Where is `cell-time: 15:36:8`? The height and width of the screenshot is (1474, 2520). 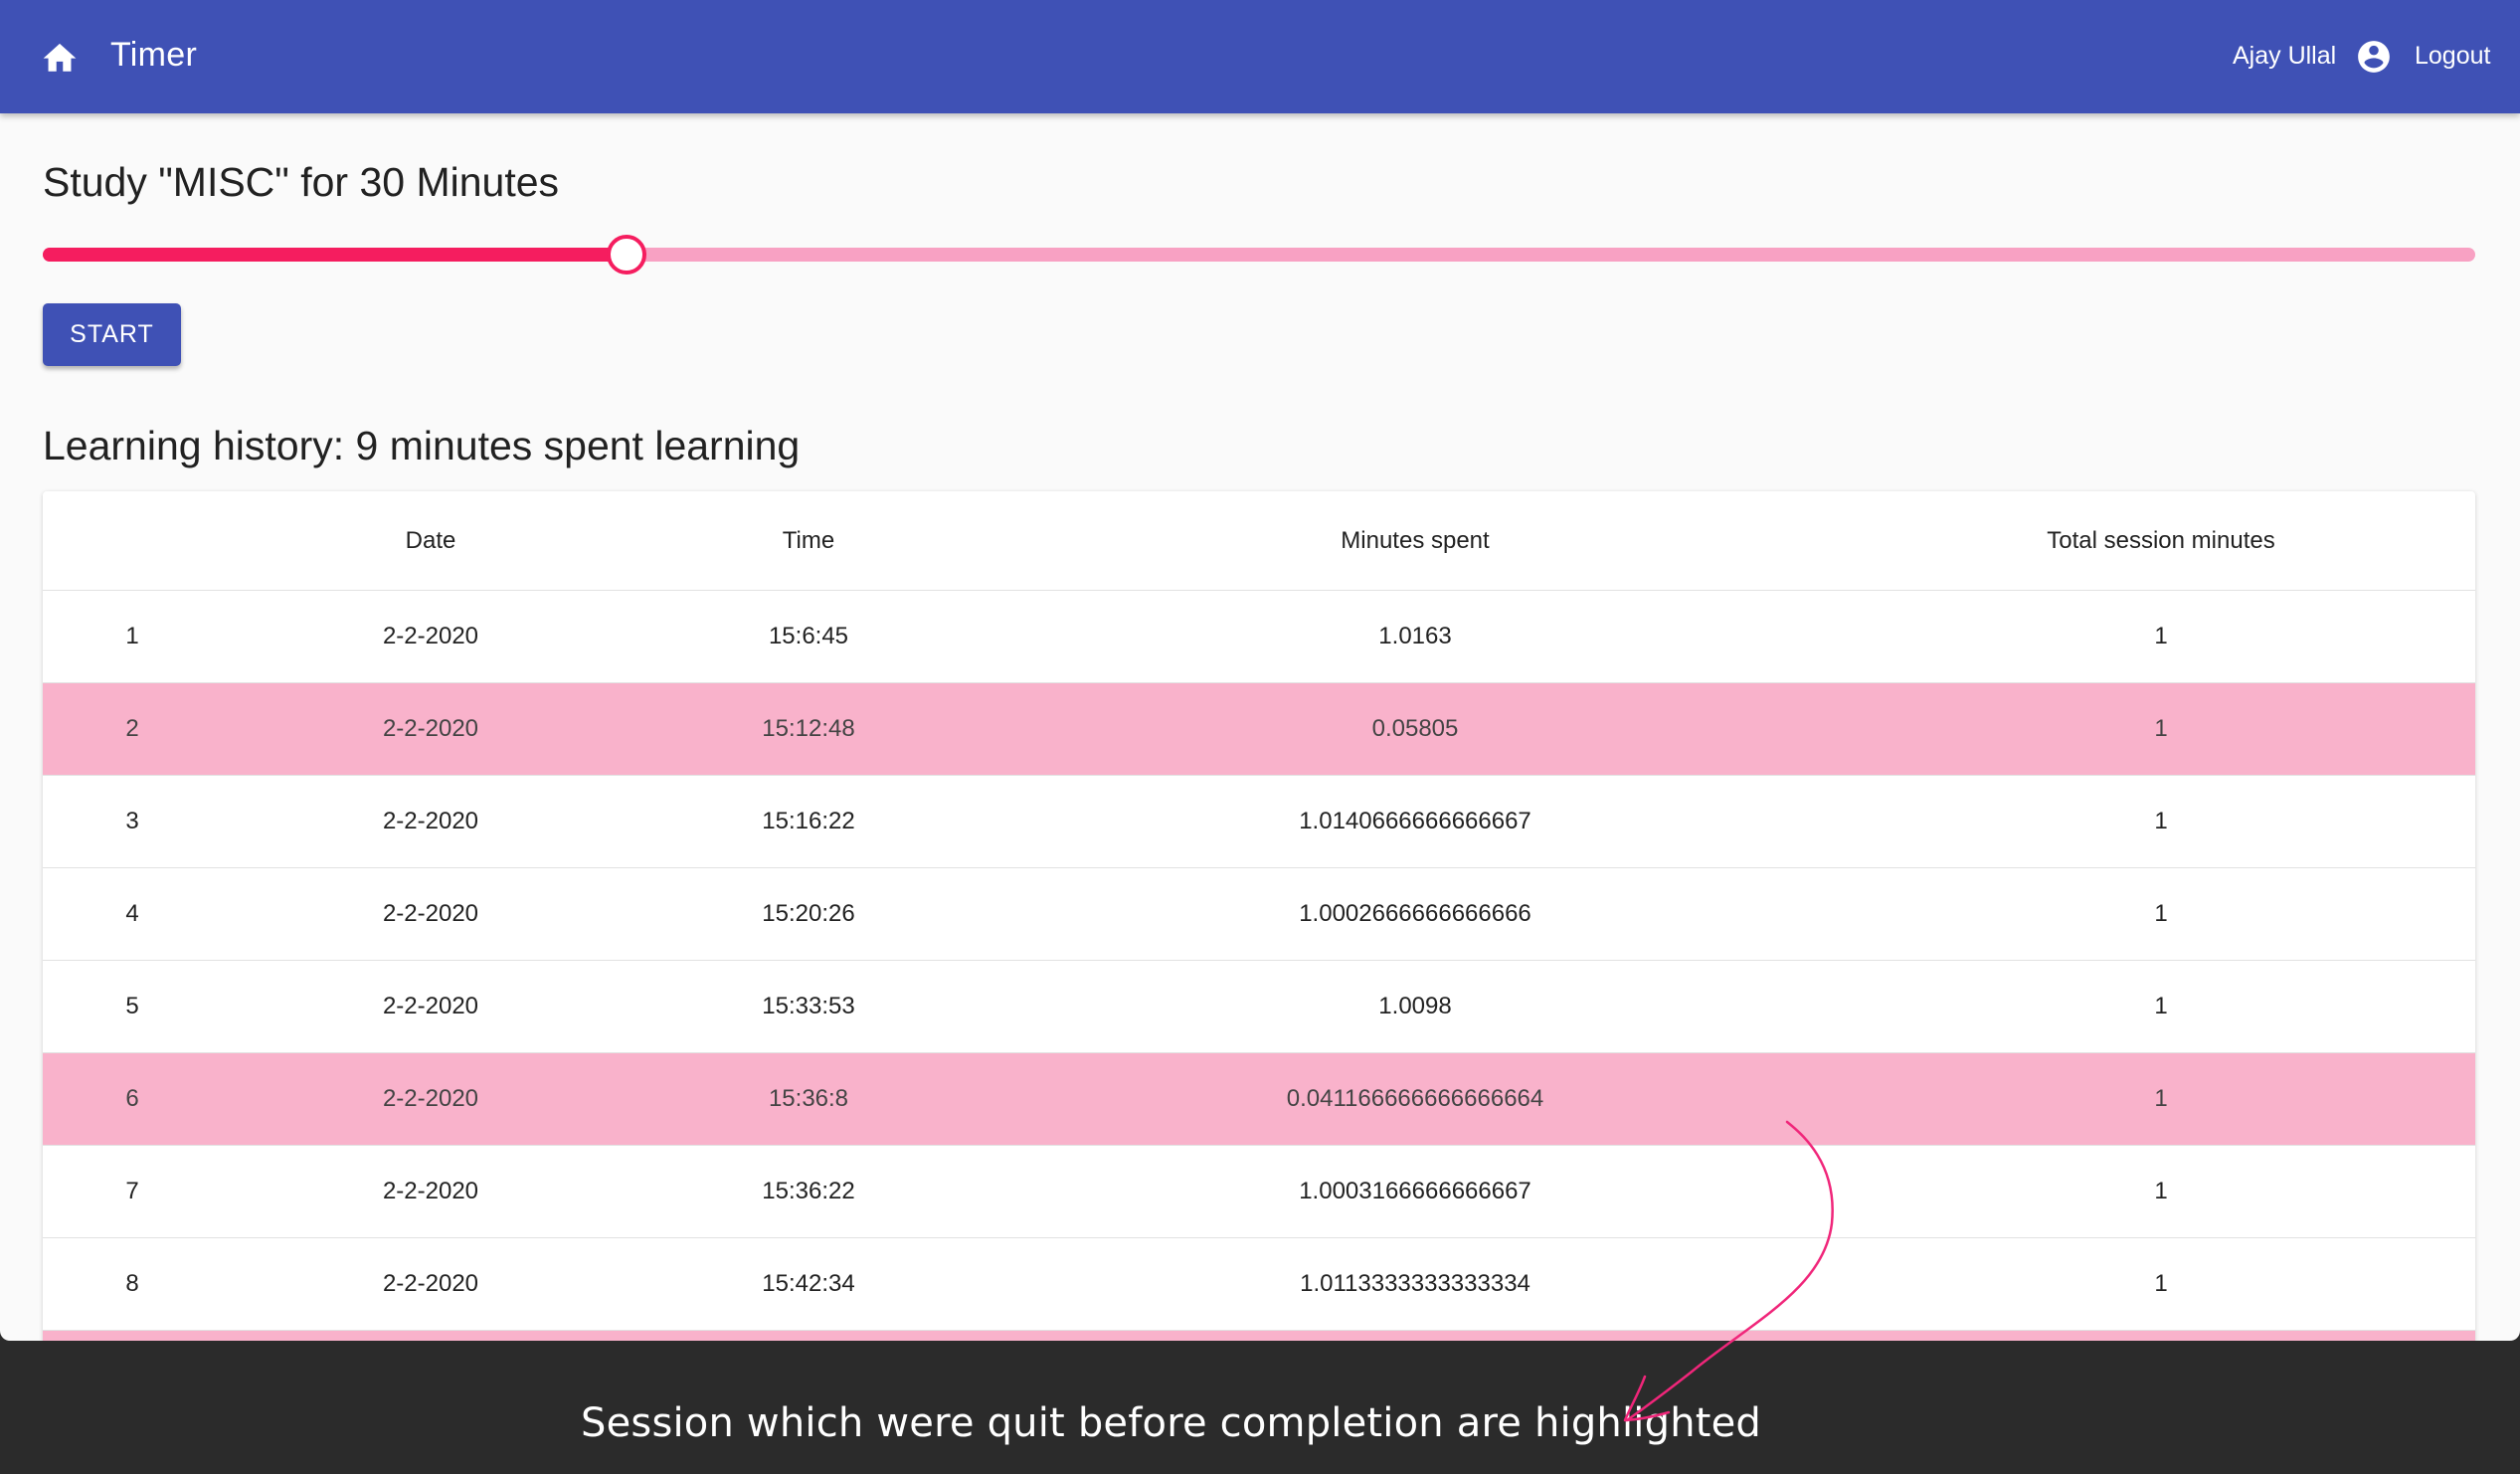 cell-time: 15:36:8 is located at coordinates (808, 1098).